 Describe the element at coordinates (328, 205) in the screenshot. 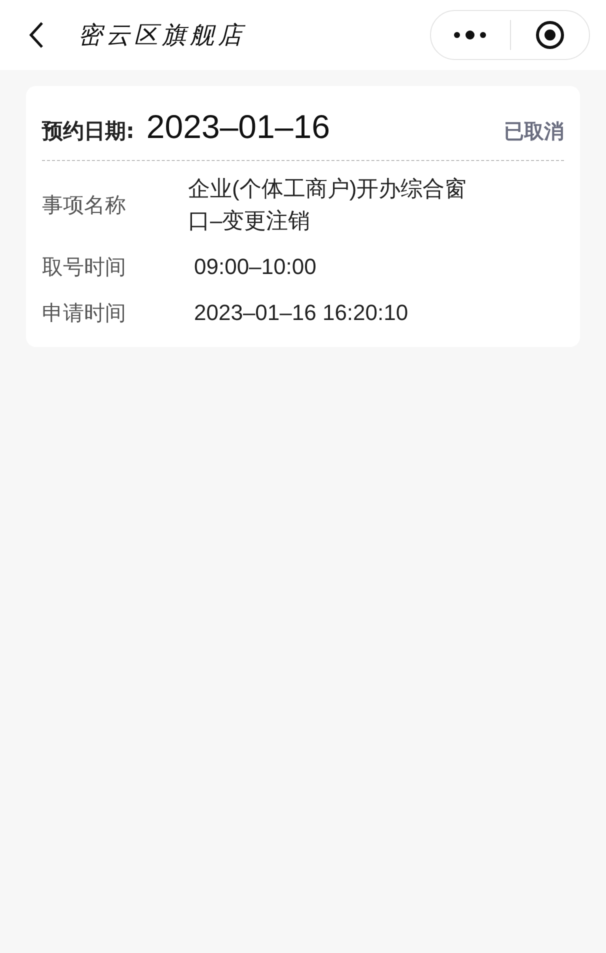

I see `field-value: 企业(个体工商户)开办综合窗口–变更注销` at that location.